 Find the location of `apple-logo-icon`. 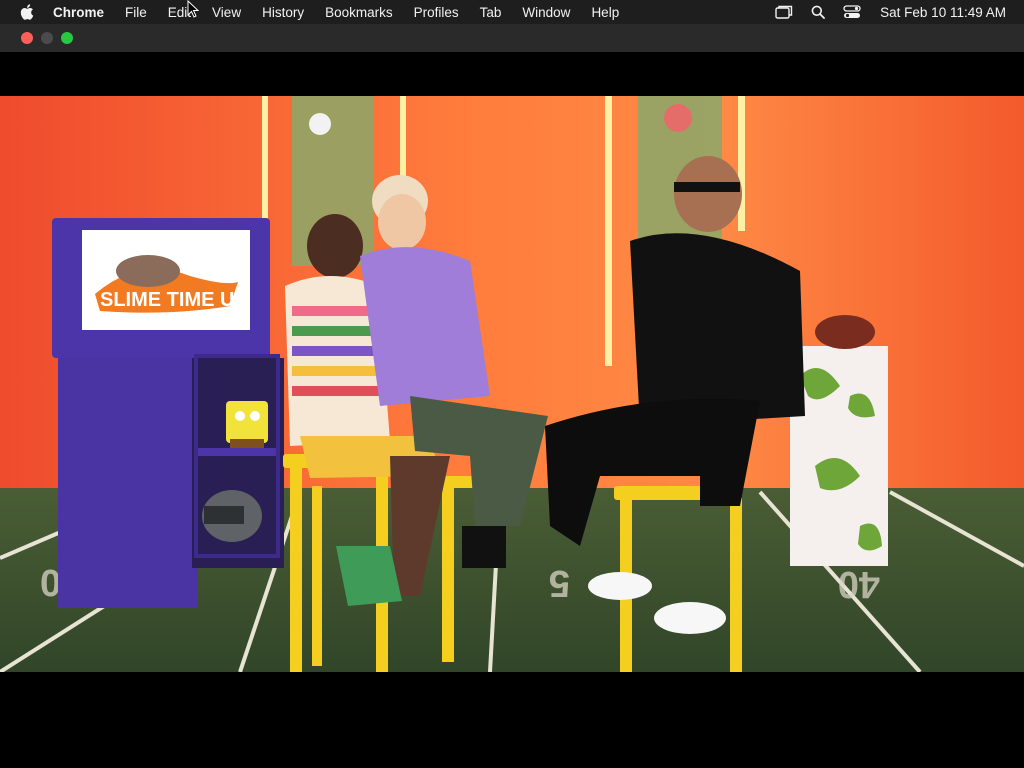

apple-logo-icon is located at coordinates (27, 12).